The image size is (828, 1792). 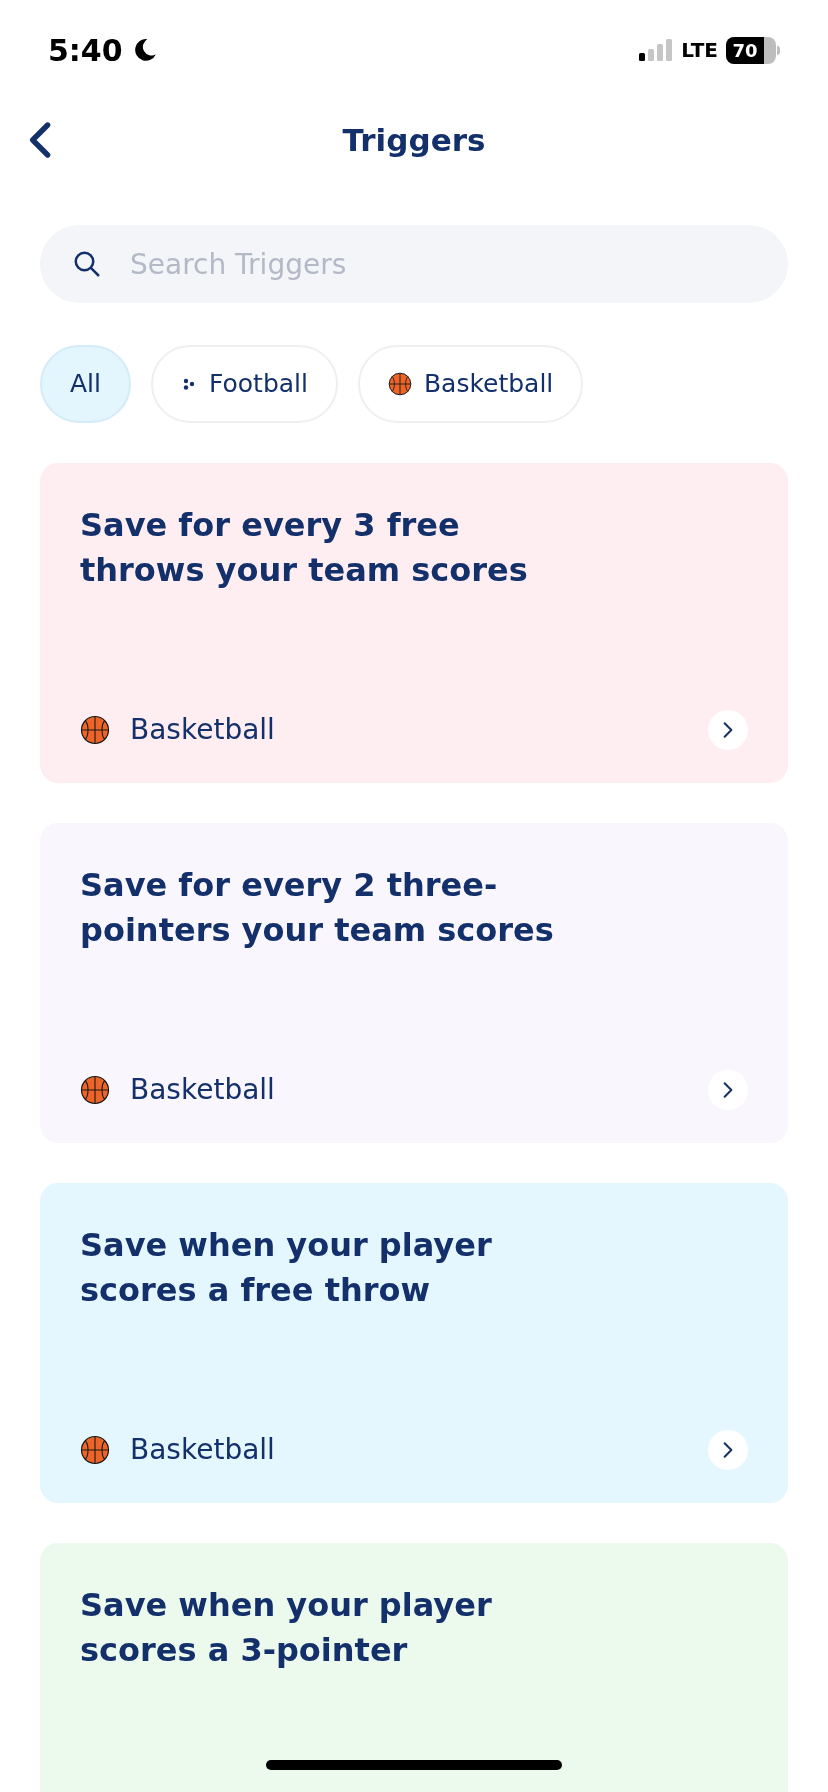 I want to click on trigger-title: Save when your player scores a free throw, so click(x=286, y=1268).